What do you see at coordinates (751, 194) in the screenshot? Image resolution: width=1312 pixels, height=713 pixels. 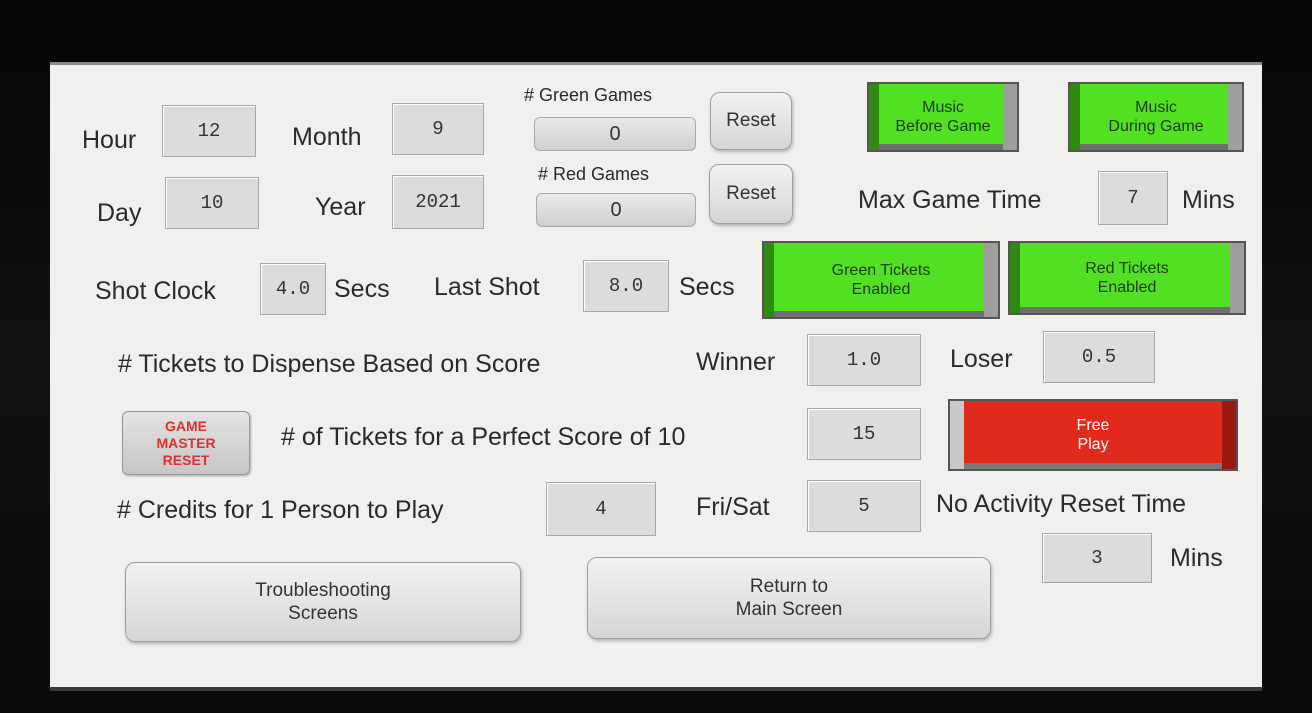 I see `reset-red-games-button: Reset` at bounding box center [751, 194].